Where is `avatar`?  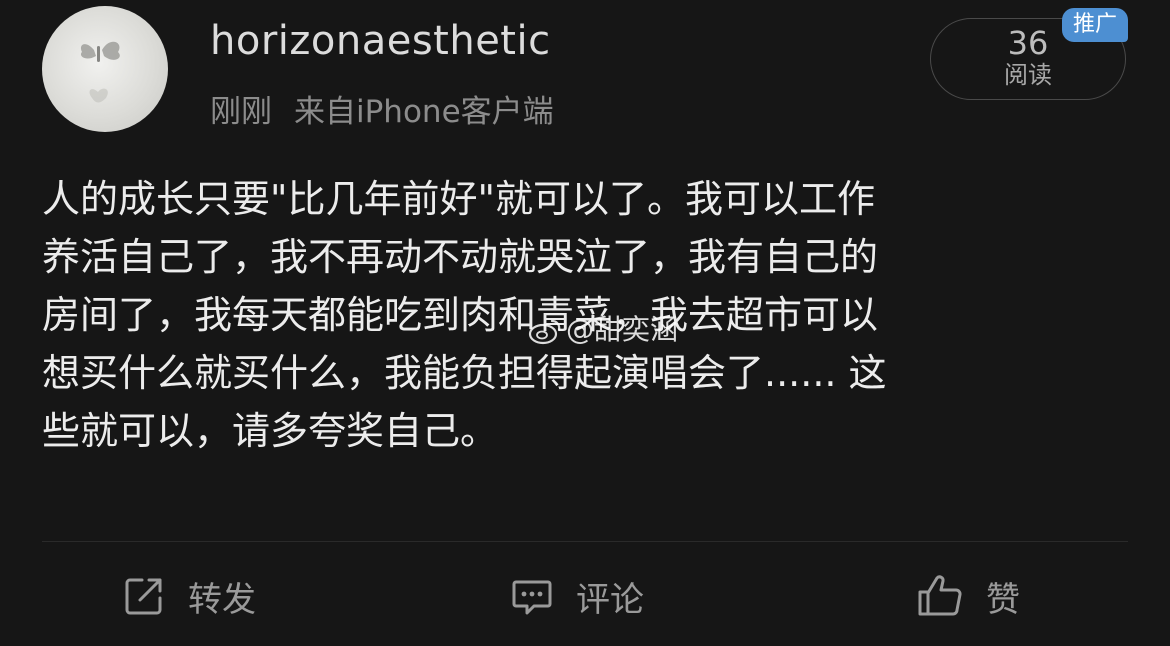 avatar is located at coordinates (105, 69).